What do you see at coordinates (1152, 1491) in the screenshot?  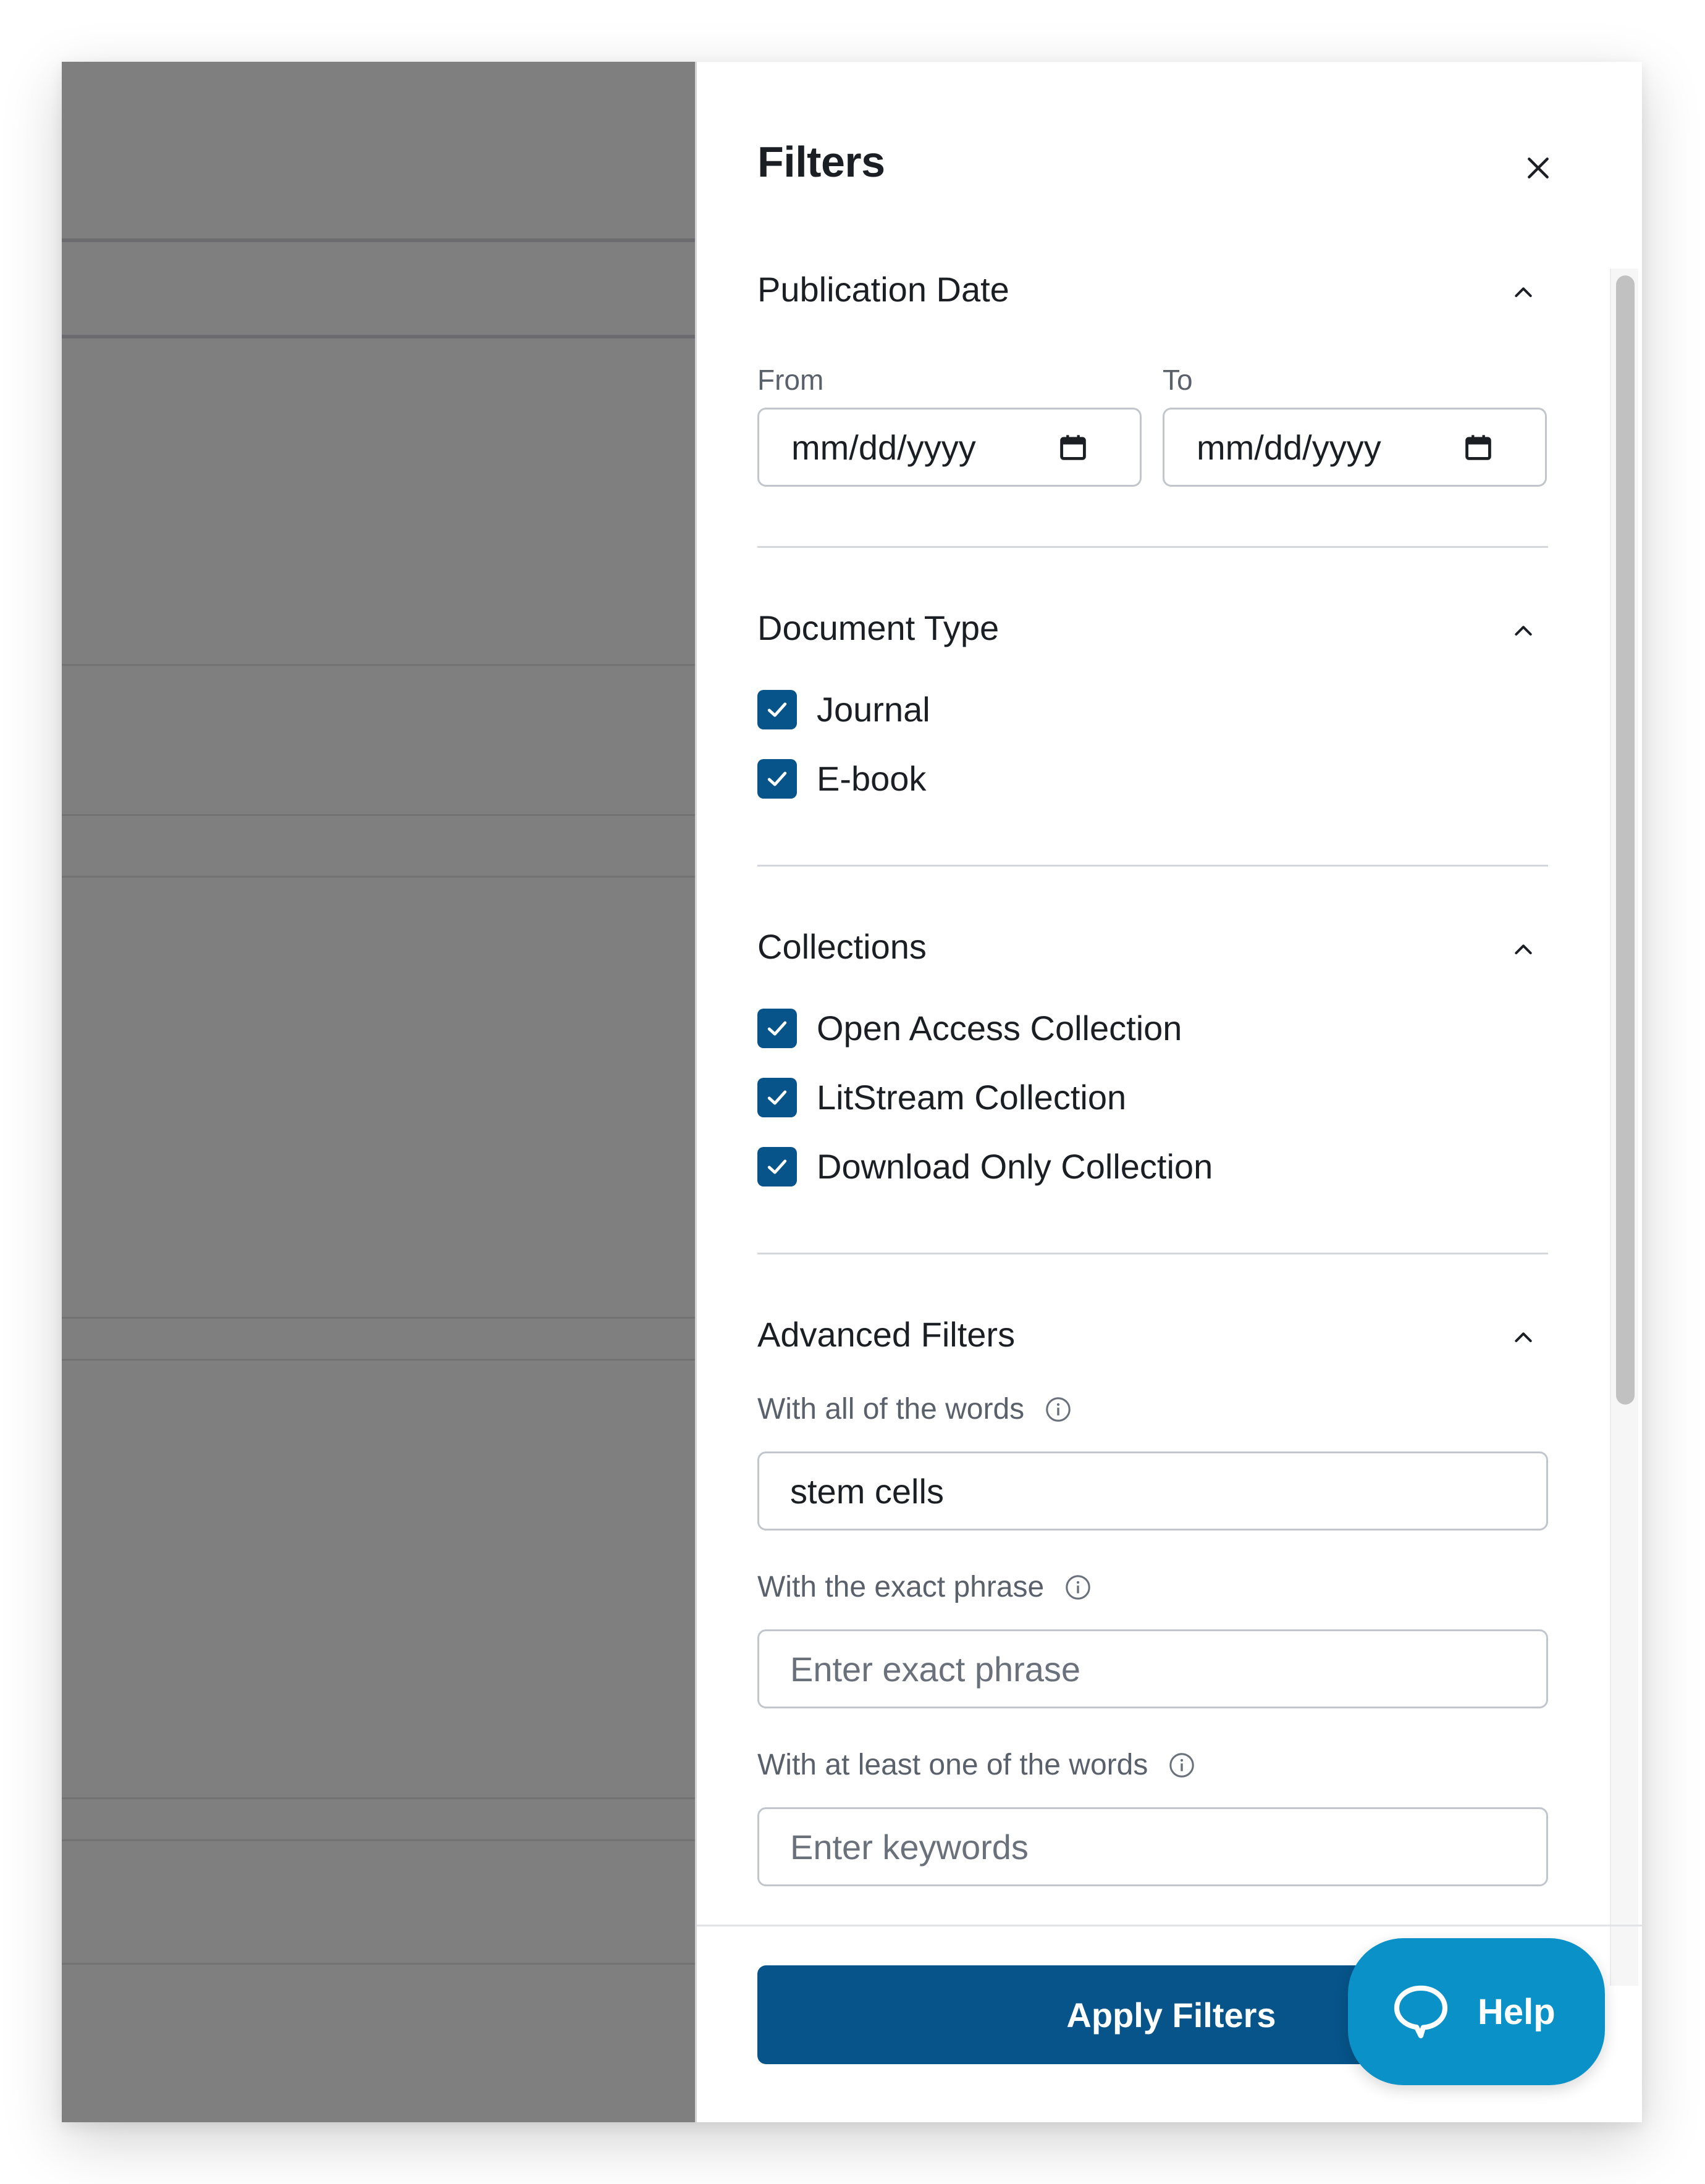 I see `all-words-input` at bounding box center [1152, 1491].